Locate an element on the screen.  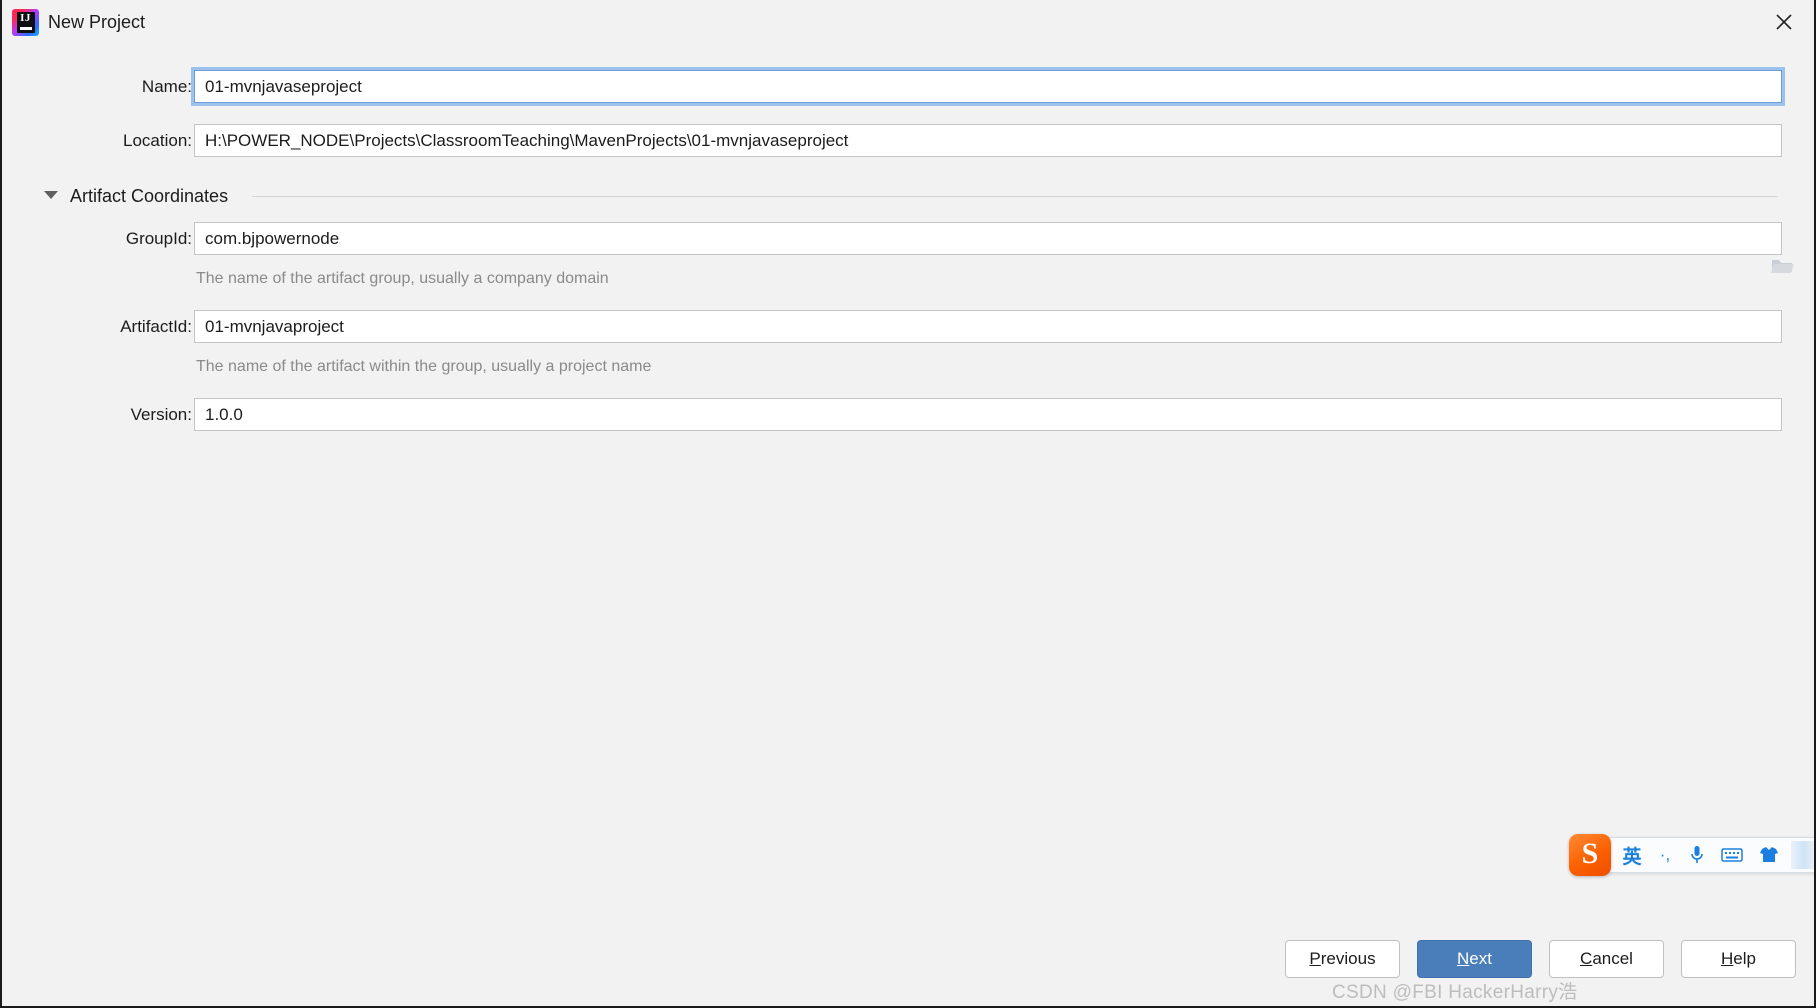
ime-language-mode-button: 英 is located at coordinates (1632, 855).